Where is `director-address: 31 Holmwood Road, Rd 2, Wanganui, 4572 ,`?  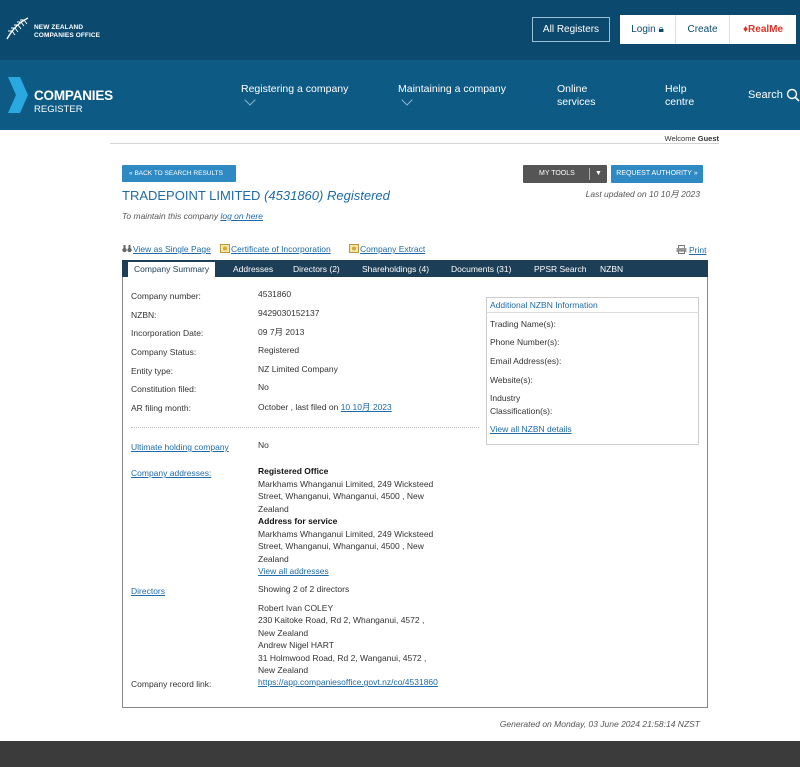
director-address: 31 Holmwood Road, Rd 2, Wanganui, 4572 , is located at coordinates (342, 657).